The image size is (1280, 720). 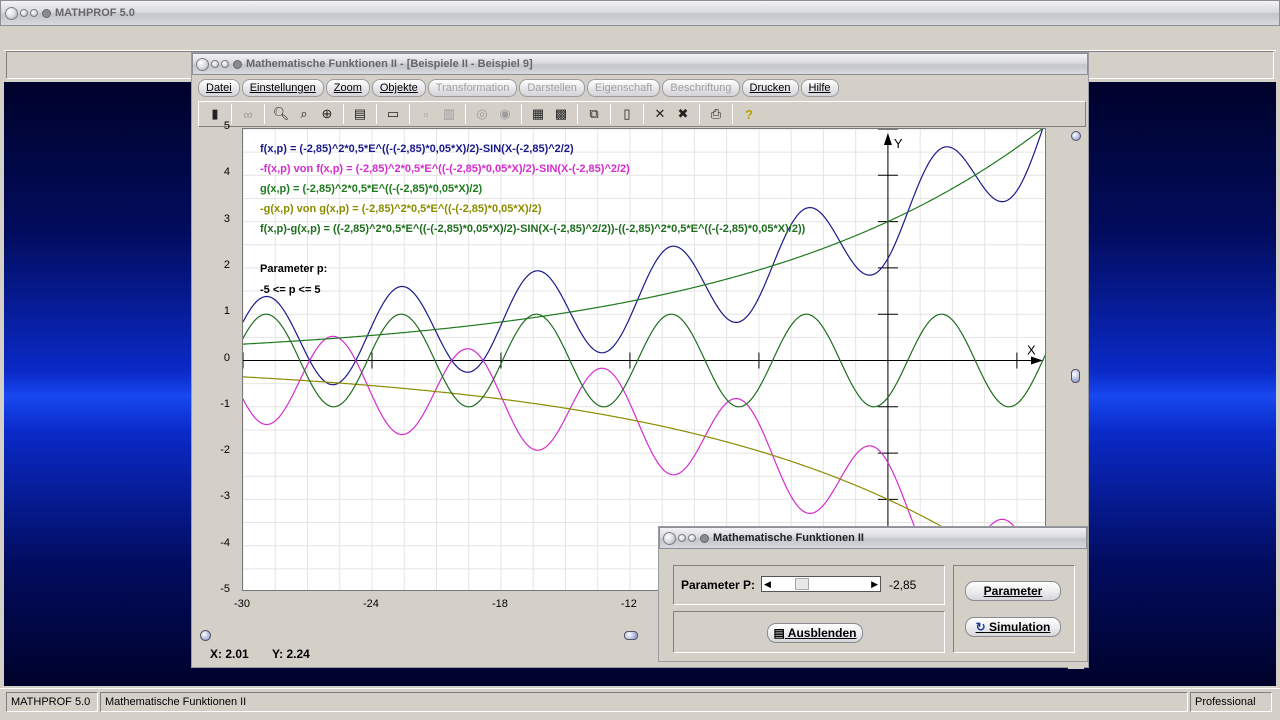 I want to click on x-coordinate: X: 2.01, so click(x=229, y=654).